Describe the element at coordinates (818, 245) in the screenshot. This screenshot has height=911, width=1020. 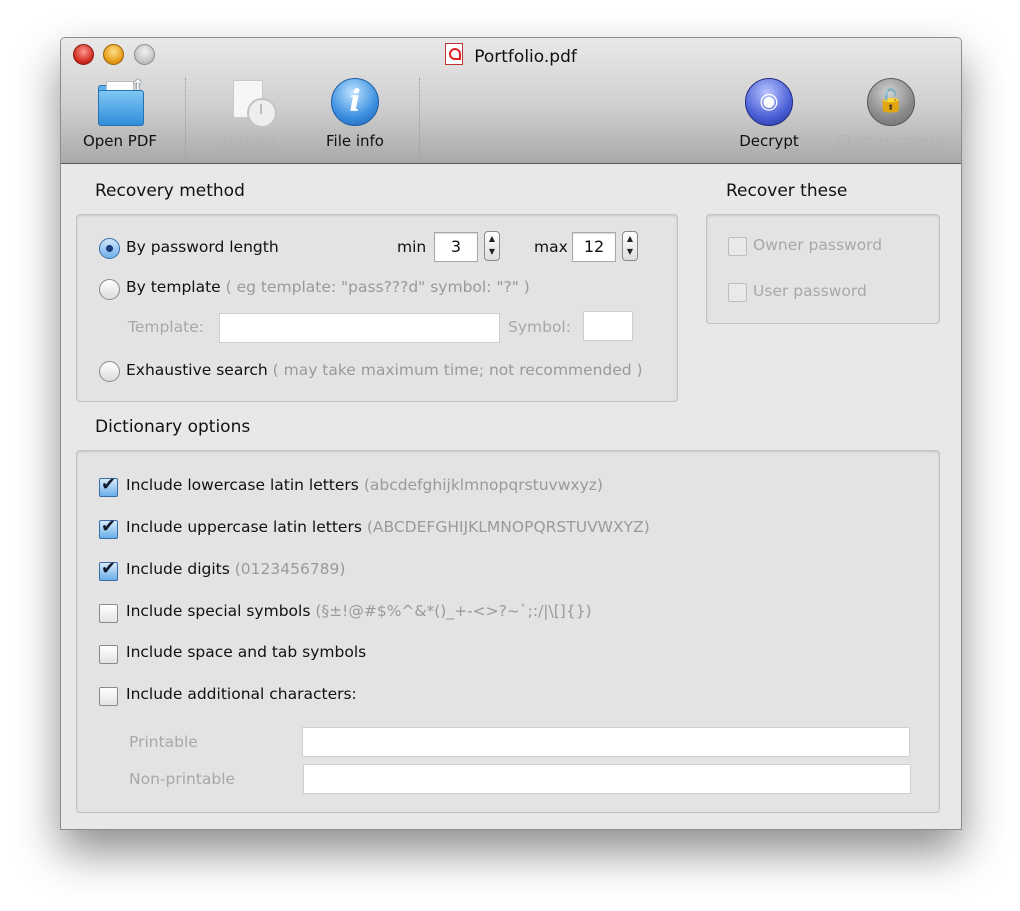
I see `owner-password-label: Owner password` at that location.